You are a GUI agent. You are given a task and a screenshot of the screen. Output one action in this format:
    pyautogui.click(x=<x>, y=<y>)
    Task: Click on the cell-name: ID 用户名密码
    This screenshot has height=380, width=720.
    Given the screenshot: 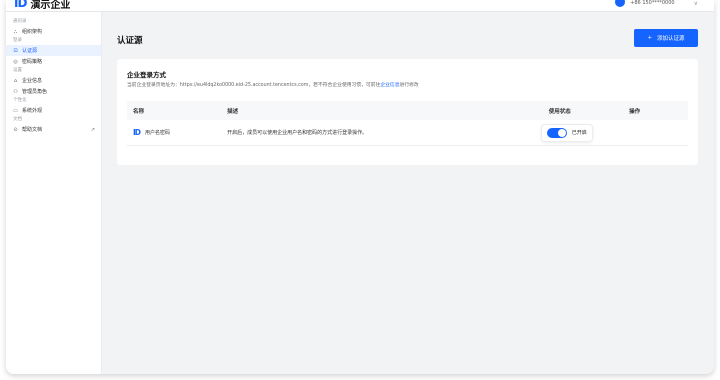 What is the action you would take?
    pyautogui.click(x=177, y=132)
    